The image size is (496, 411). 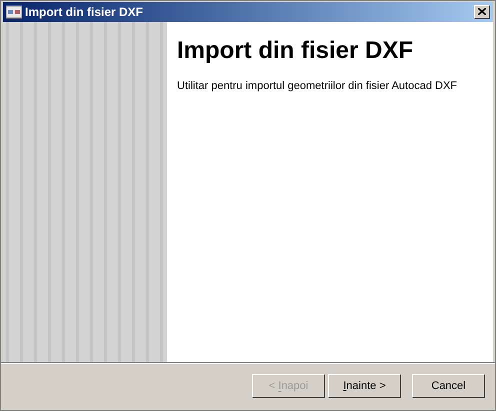 I want to click on wizard-button: Cancel, so click(x=448, y=386).